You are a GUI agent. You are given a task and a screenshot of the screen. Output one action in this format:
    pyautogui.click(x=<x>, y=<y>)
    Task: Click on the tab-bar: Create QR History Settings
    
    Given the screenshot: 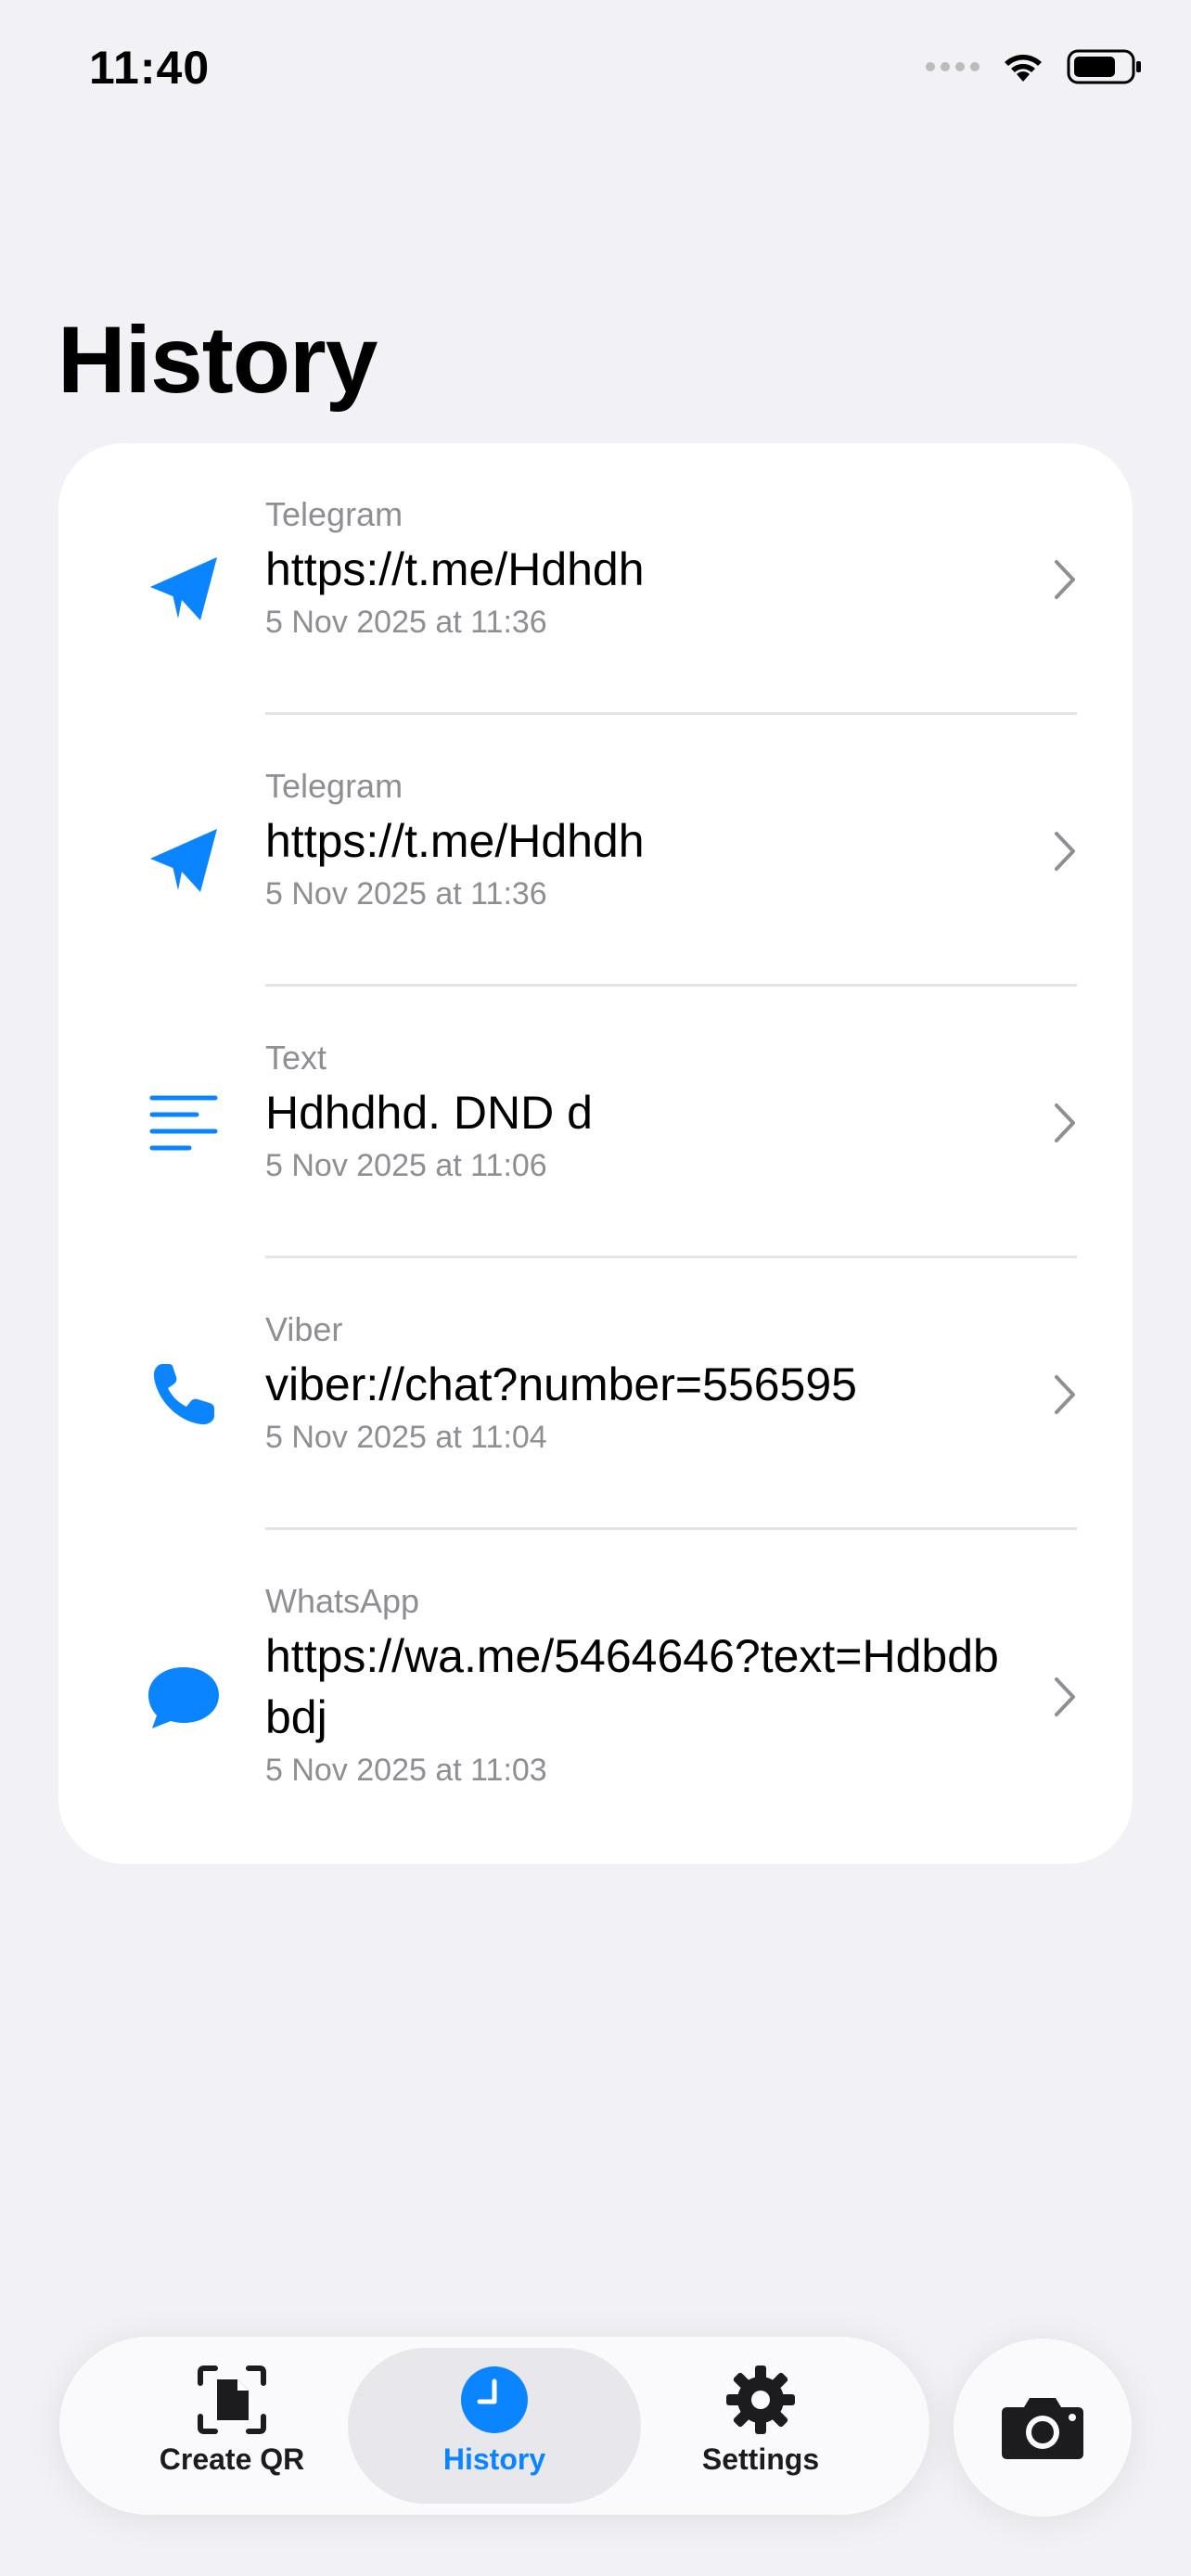 What is the action you would take?
    pyautogui.click(x=494, y=2426)
    